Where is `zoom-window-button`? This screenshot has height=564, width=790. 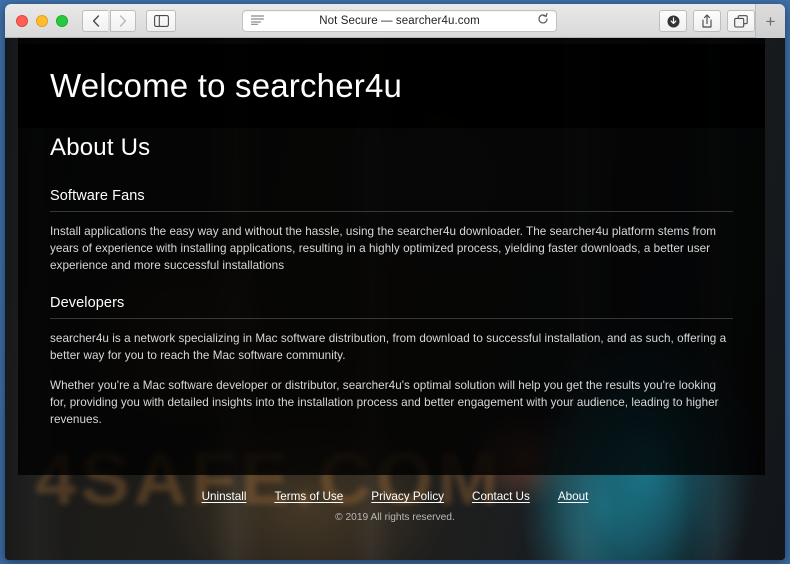 zoom-window-button is located at coordinates (62, 20).